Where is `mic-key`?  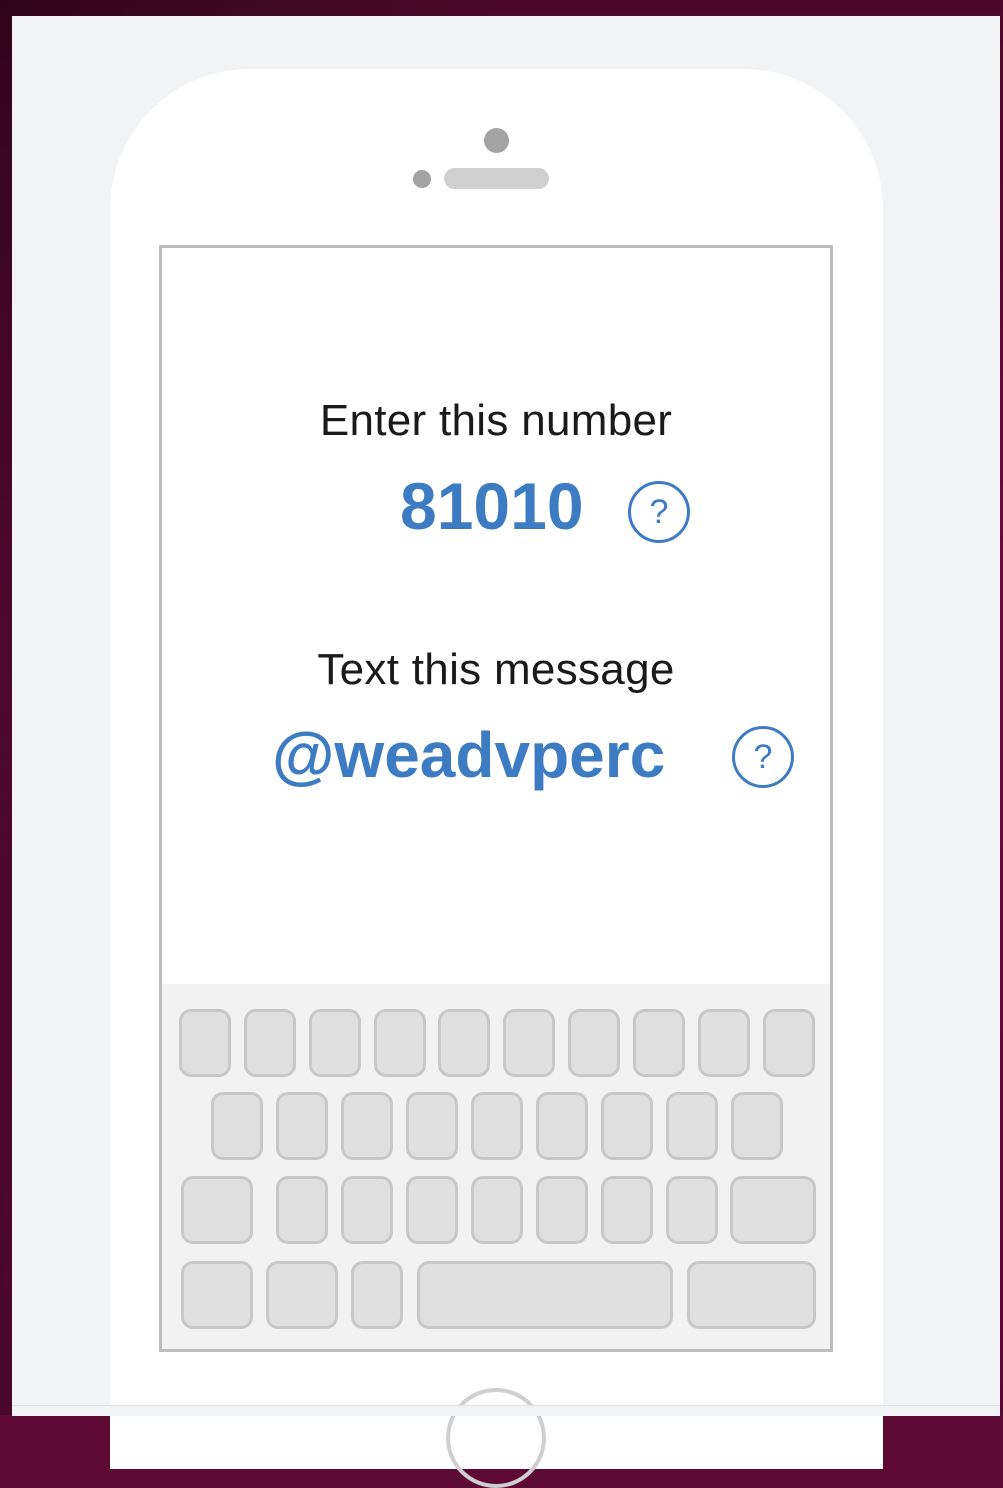 mic-key is located at coordinates (377, 1295).